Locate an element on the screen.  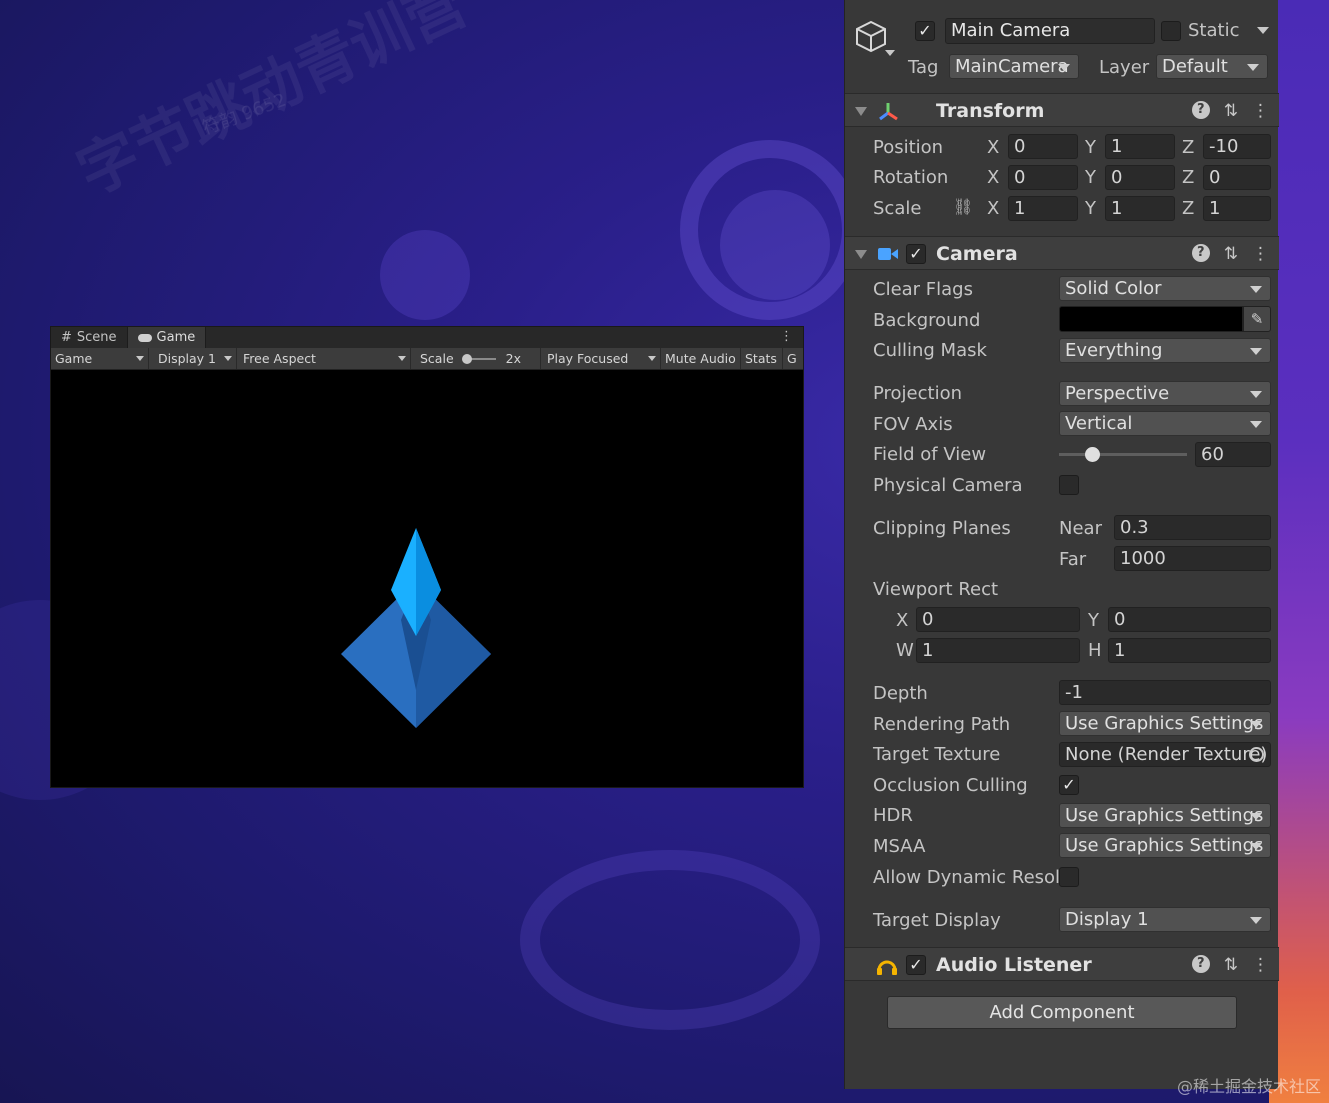
static-dropdown-arrow-icon is located at coordinates (1263, 30).